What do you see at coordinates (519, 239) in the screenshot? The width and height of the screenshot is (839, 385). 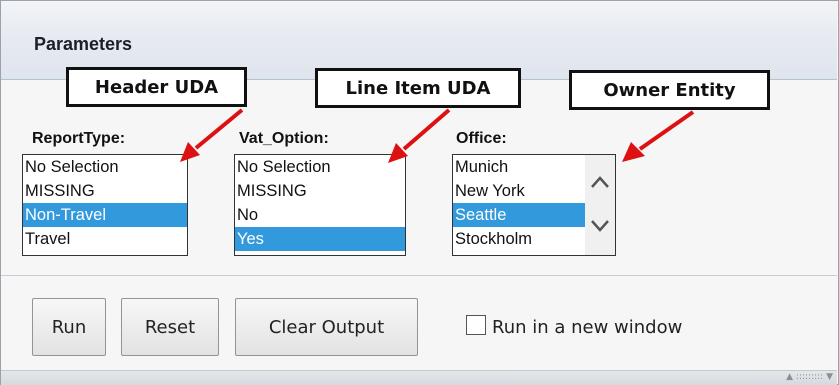 I see `list-option: Stockholm` at bounding box center [519, 239].